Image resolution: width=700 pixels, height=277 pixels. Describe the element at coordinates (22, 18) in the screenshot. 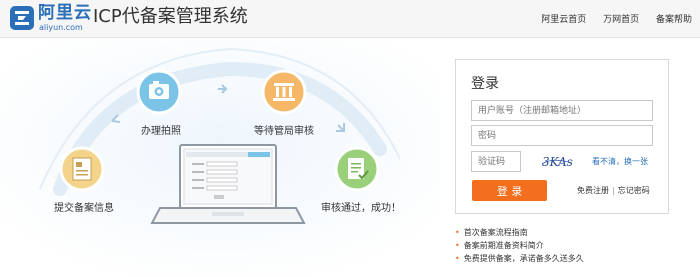

I see `aliyun-logo-icon` at that location.